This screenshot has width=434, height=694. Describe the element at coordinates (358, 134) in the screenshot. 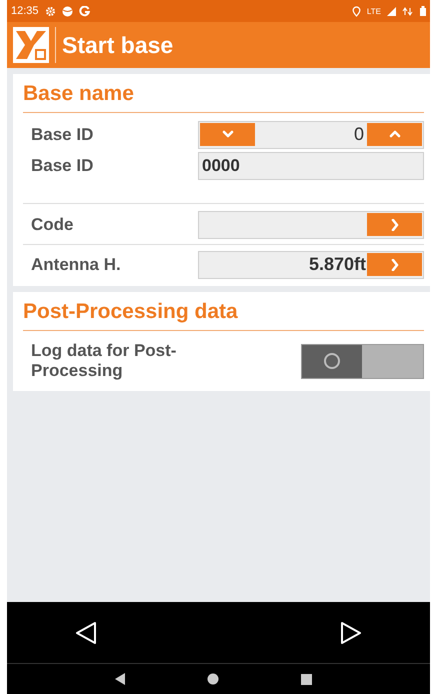

I see `spinner-value: 0` at that location.